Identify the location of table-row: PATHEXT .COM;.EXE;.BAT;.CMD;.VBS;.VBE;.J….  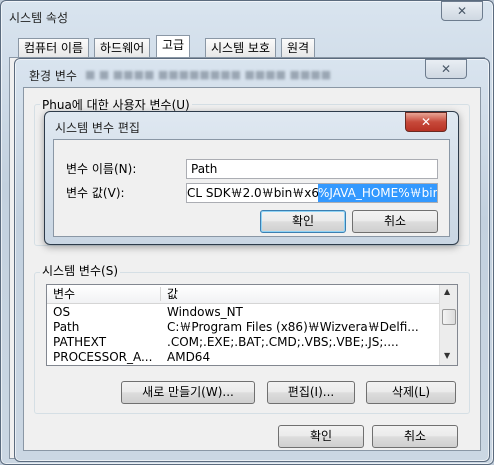
(243, 342).